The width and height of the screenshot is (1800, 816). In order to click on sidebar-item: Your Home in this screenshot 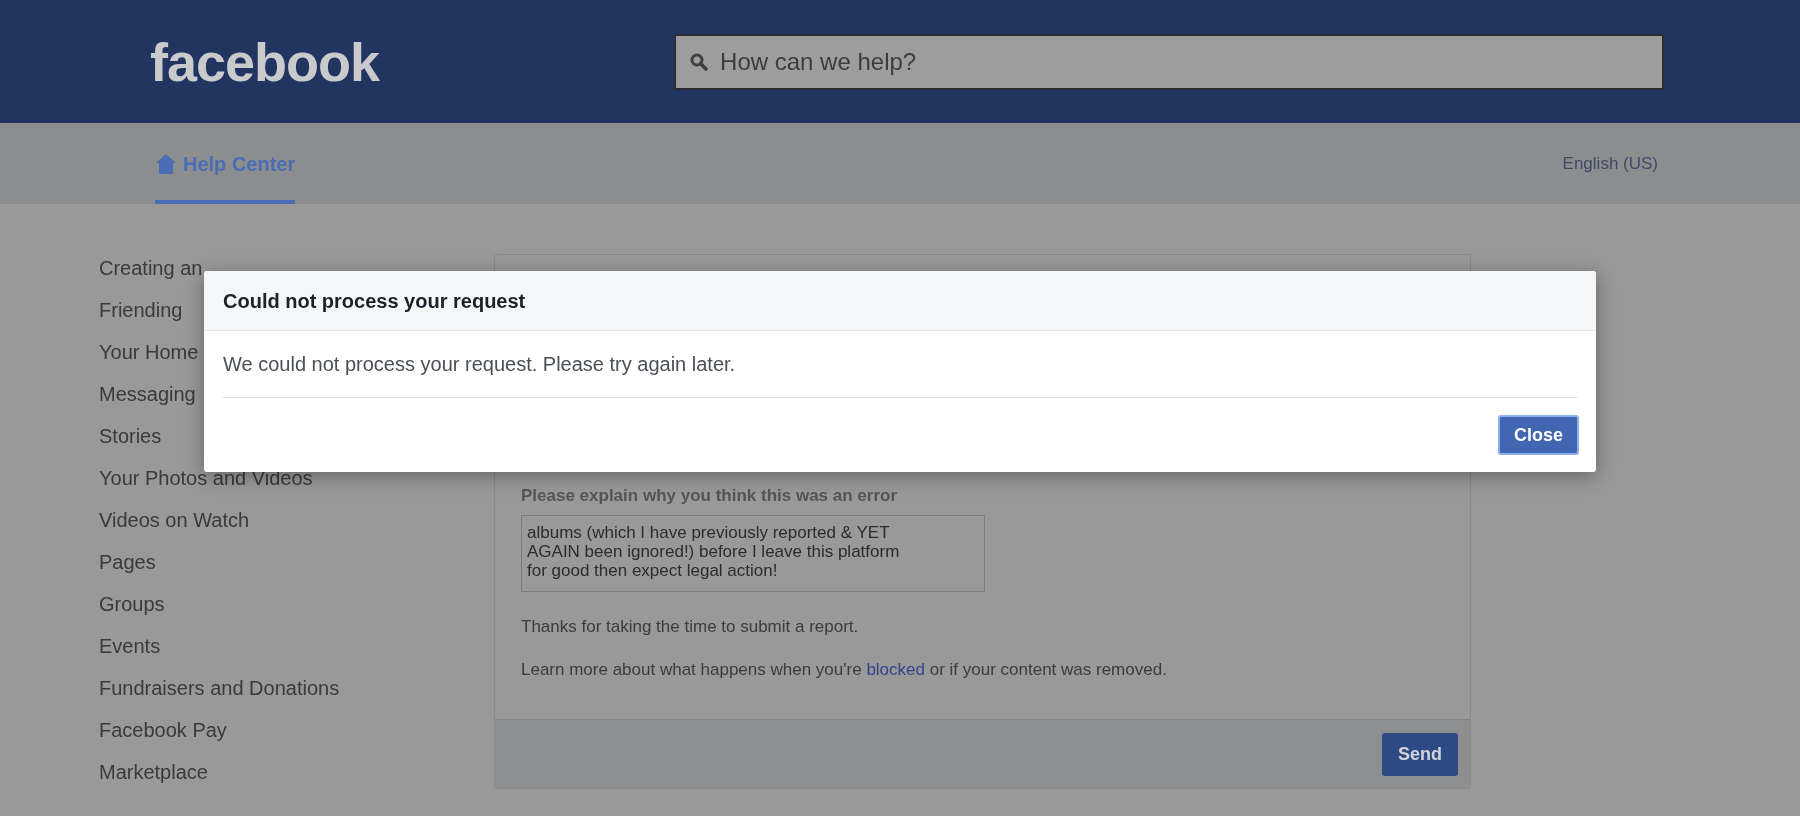, I will do `click(149, 352)`.